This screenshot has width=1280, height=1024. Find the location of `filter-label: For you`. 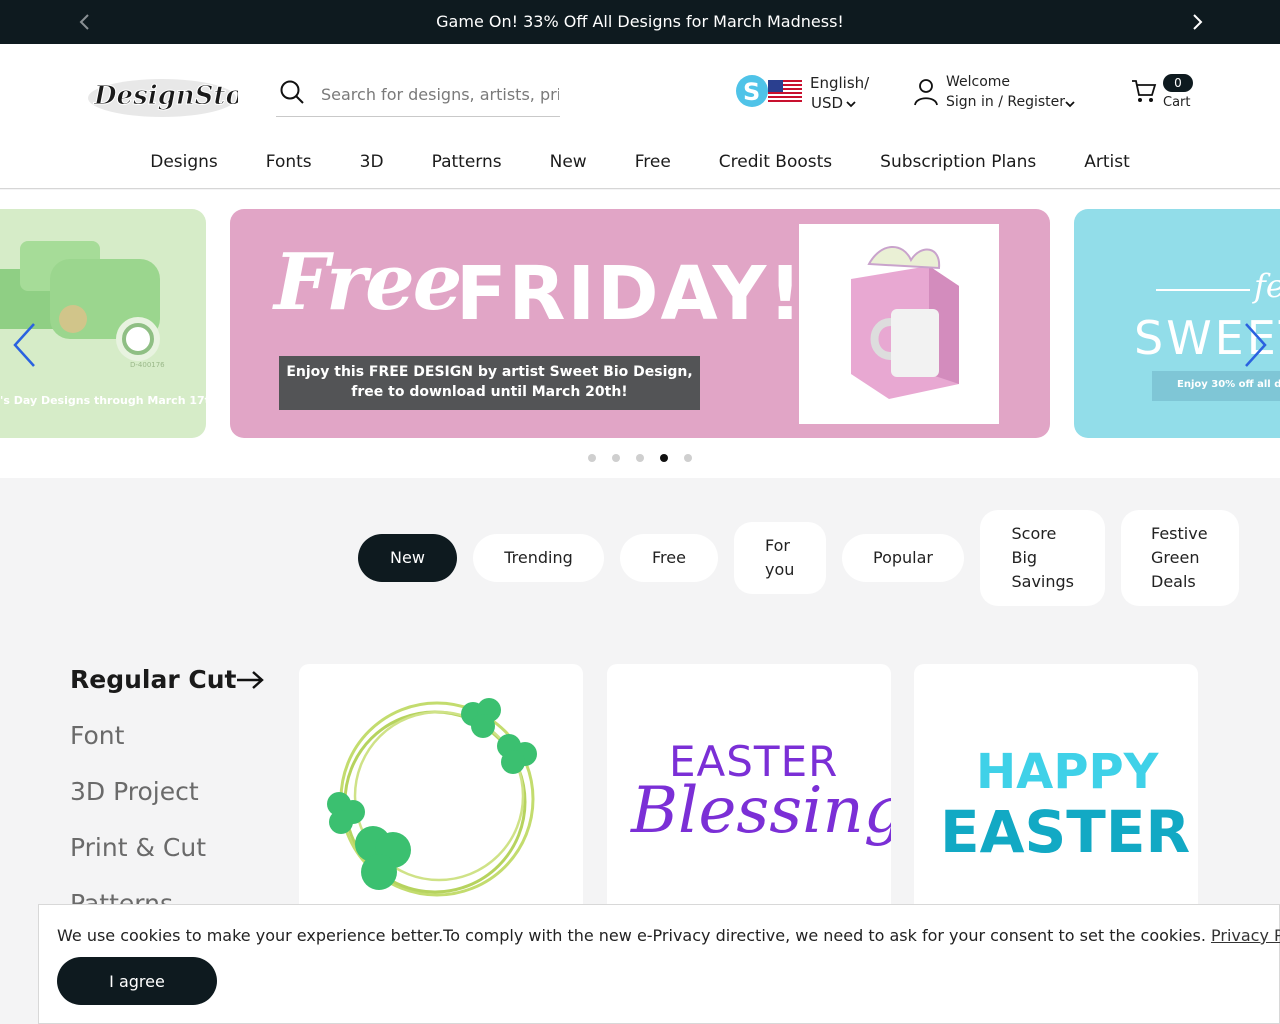

filter-label: For you is located at coordinates (780, 557).